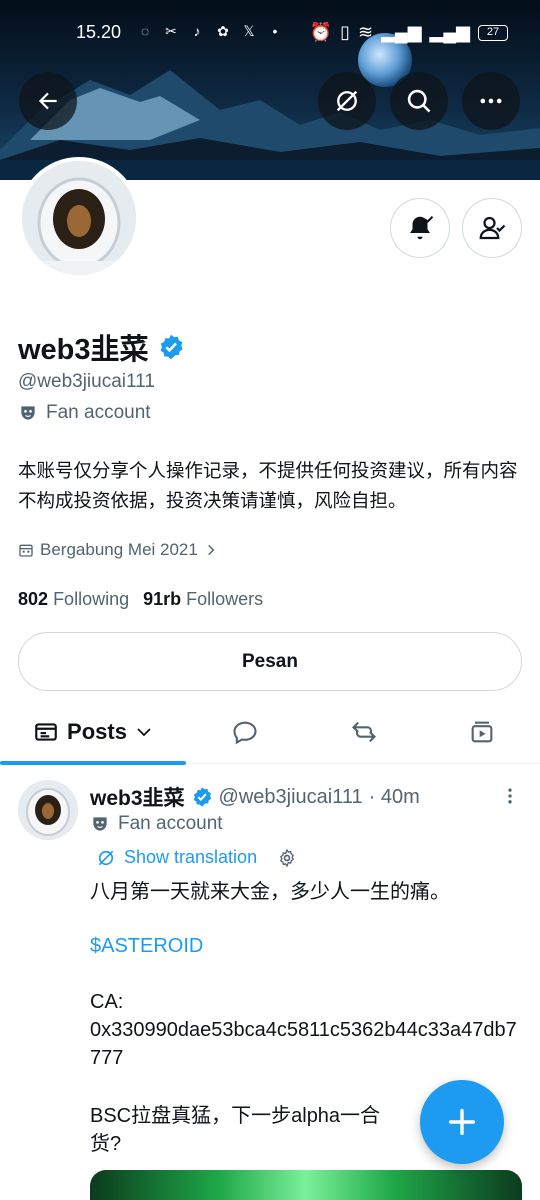 The width and height of the screenshot is (540, 1200). I want to click on notification-bell-button, so click(420, 228).